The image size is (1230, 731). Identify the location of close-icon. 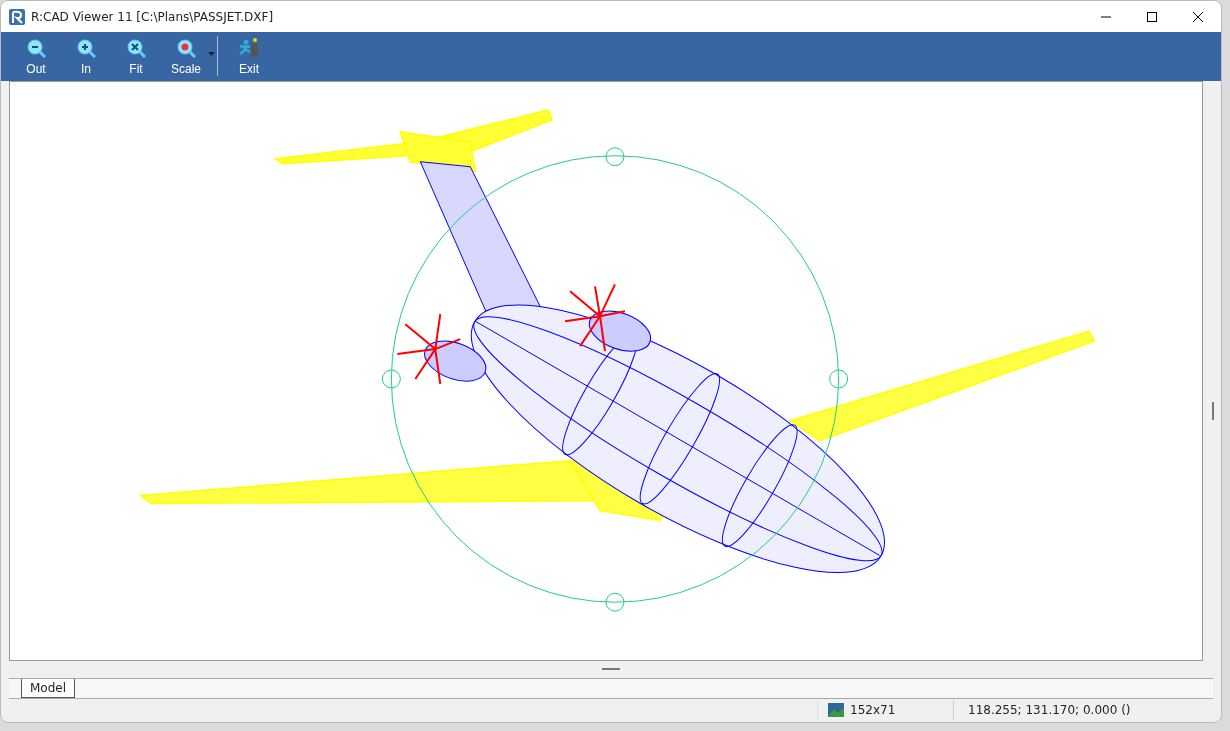
(1198, 16).